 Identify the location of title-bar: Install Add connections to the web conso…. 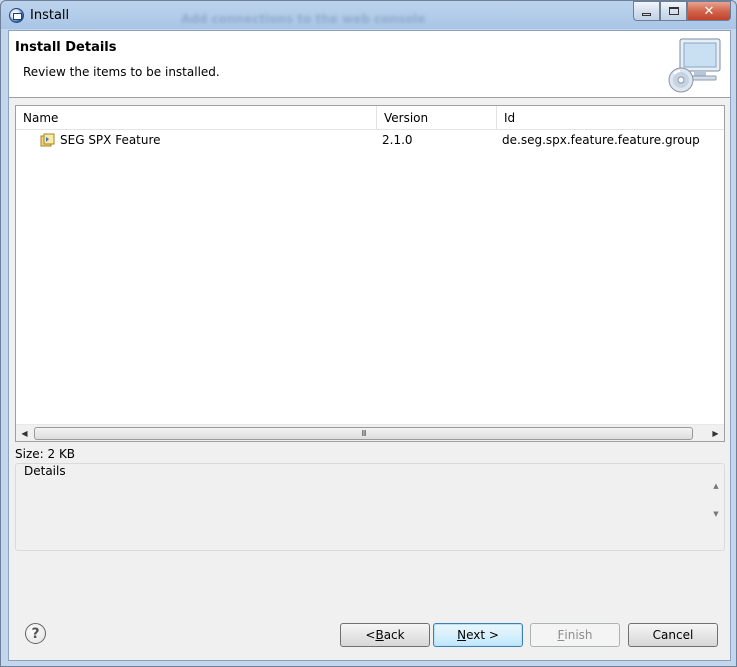
(369, 15).